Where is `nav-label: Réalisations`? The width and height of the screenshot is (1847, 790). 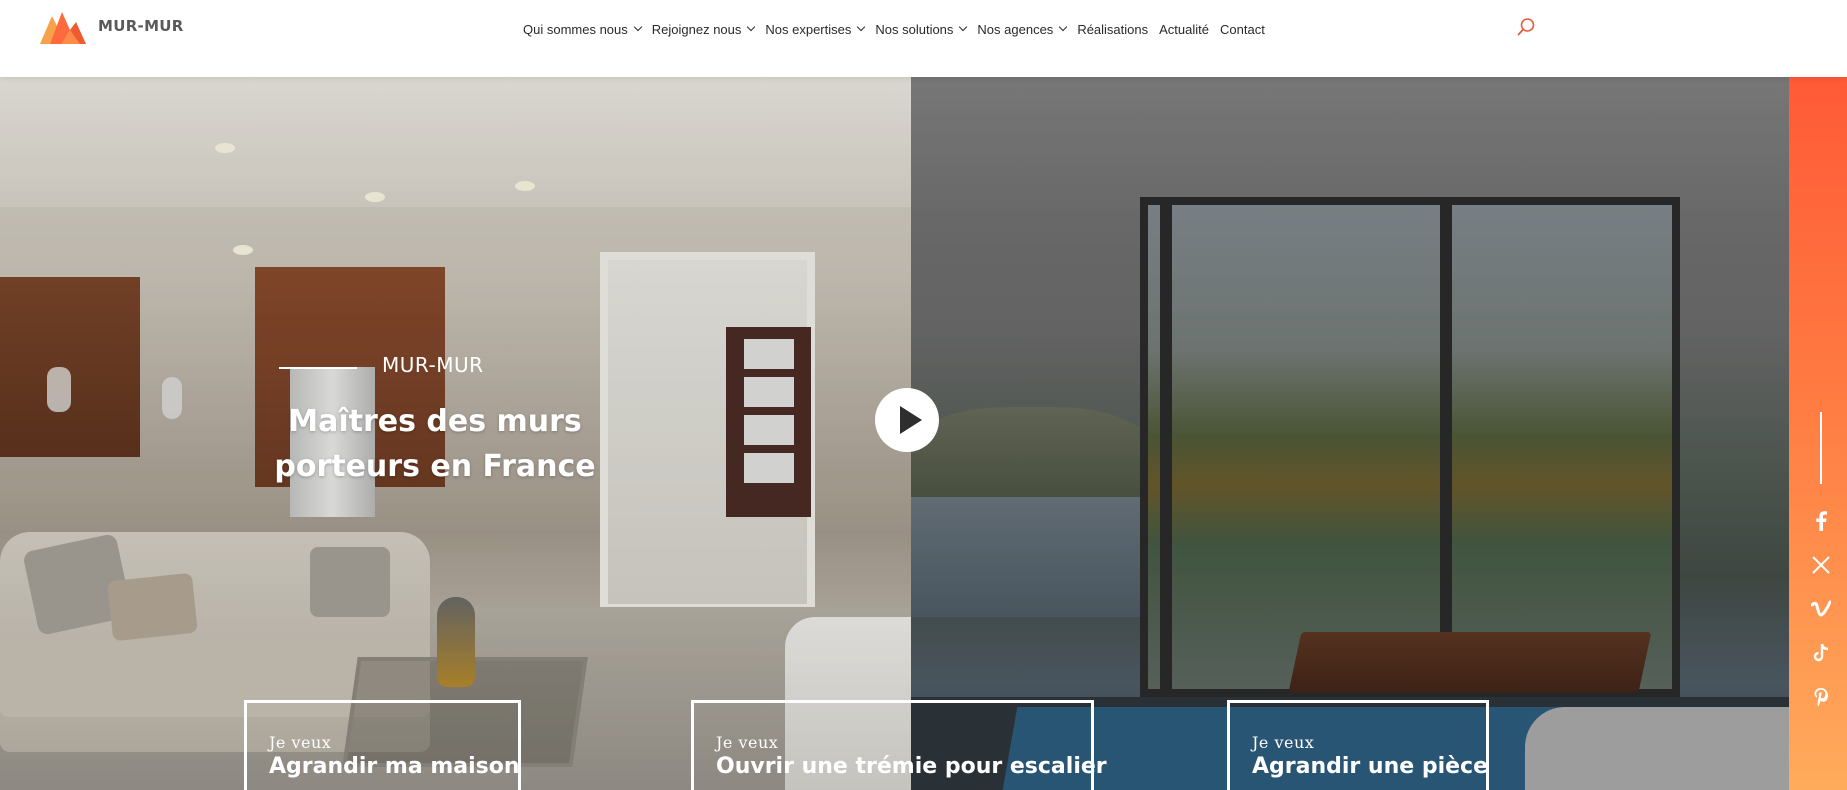 nav-label: Réalisations is located at coordinates (1113, 29).